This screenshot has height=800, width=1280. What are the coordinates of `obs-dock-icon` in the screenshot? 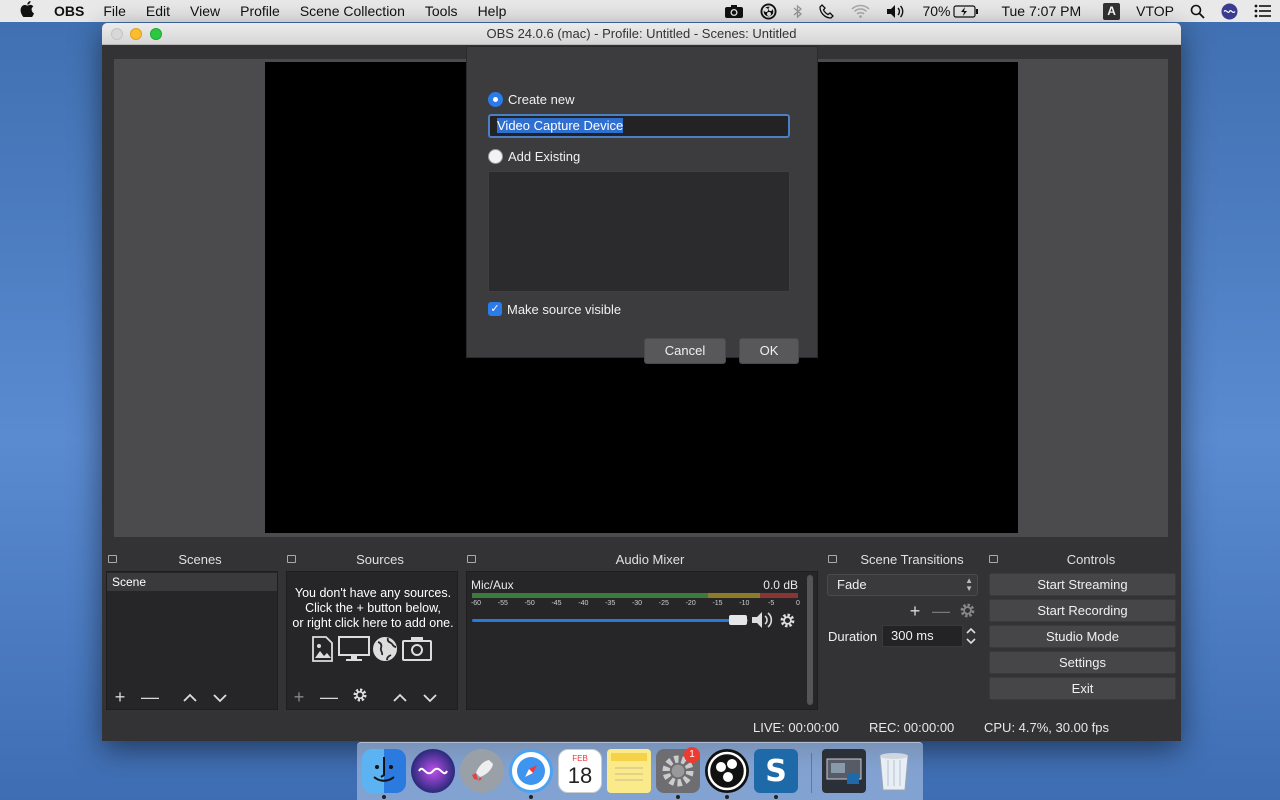 It's located at (727, 771).